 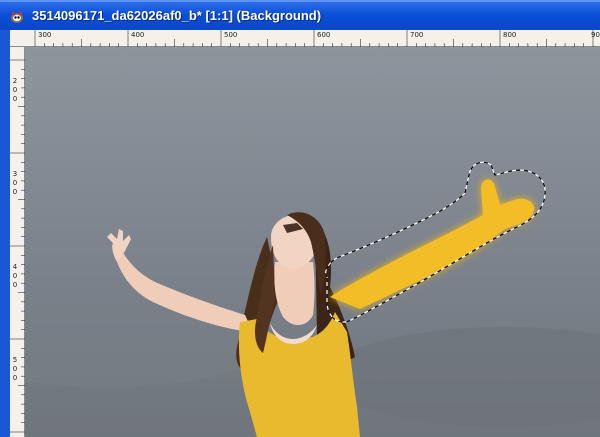 I want to click on ruler-label: 200, so click(x=15, y=90).